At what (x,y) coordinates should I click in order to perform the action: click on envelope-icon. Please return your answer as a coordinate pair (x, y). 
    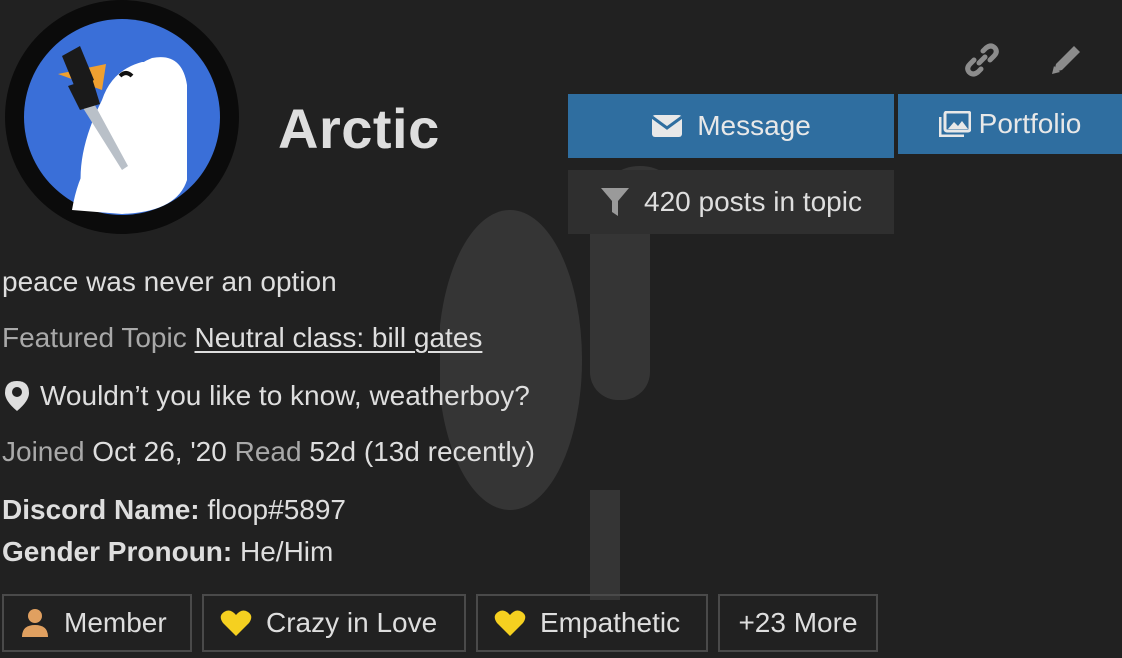
    Looking at the image, I should click on (667, 126).